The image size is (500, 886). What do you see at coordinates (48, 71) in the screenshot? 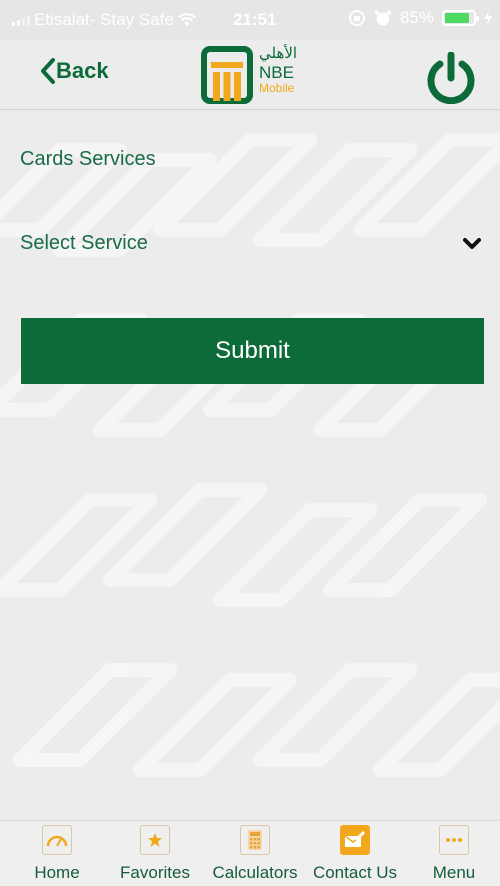
I see `chevron-left-icon` at bounding box center [48, 71].